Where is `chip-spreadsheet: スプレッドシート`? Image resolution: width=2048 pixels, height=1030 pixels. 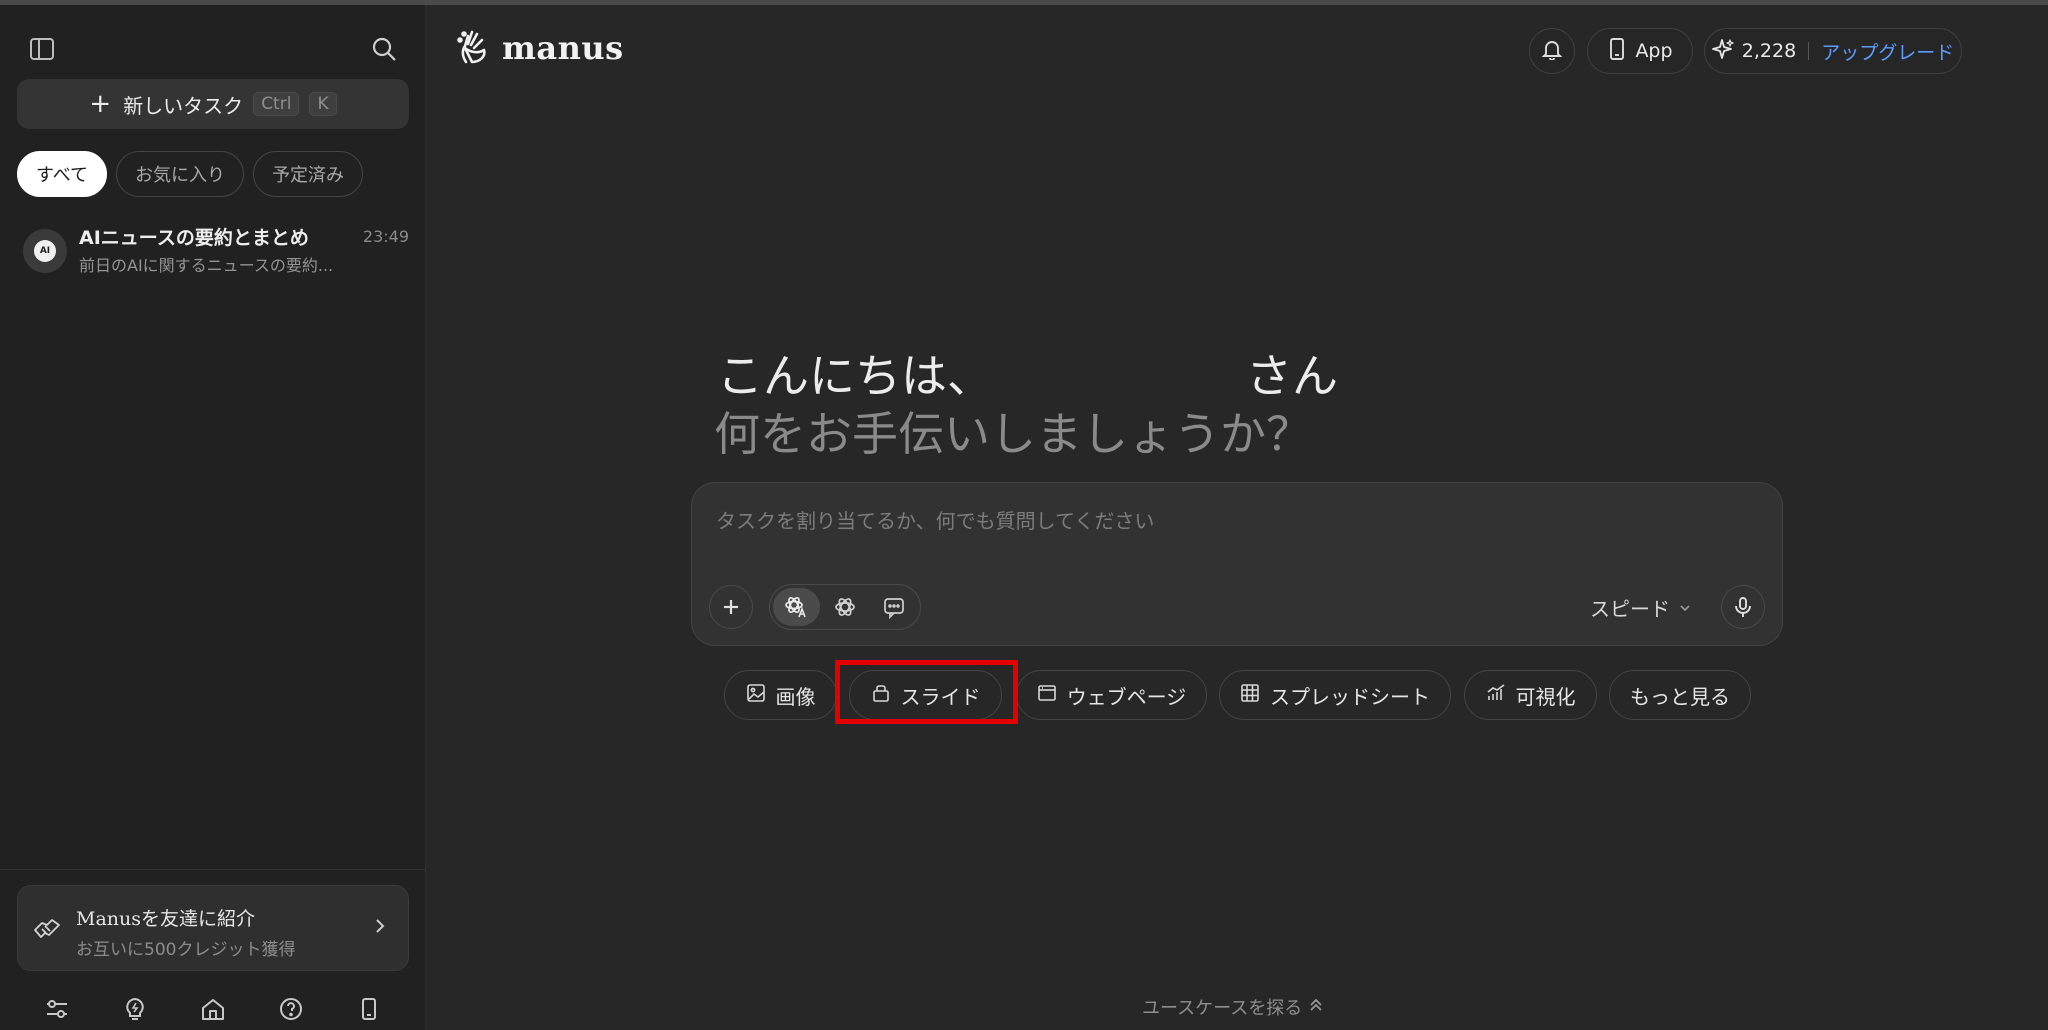
chip-spreadsheet: スプレッドシート is located at coordinates (1335, 695).